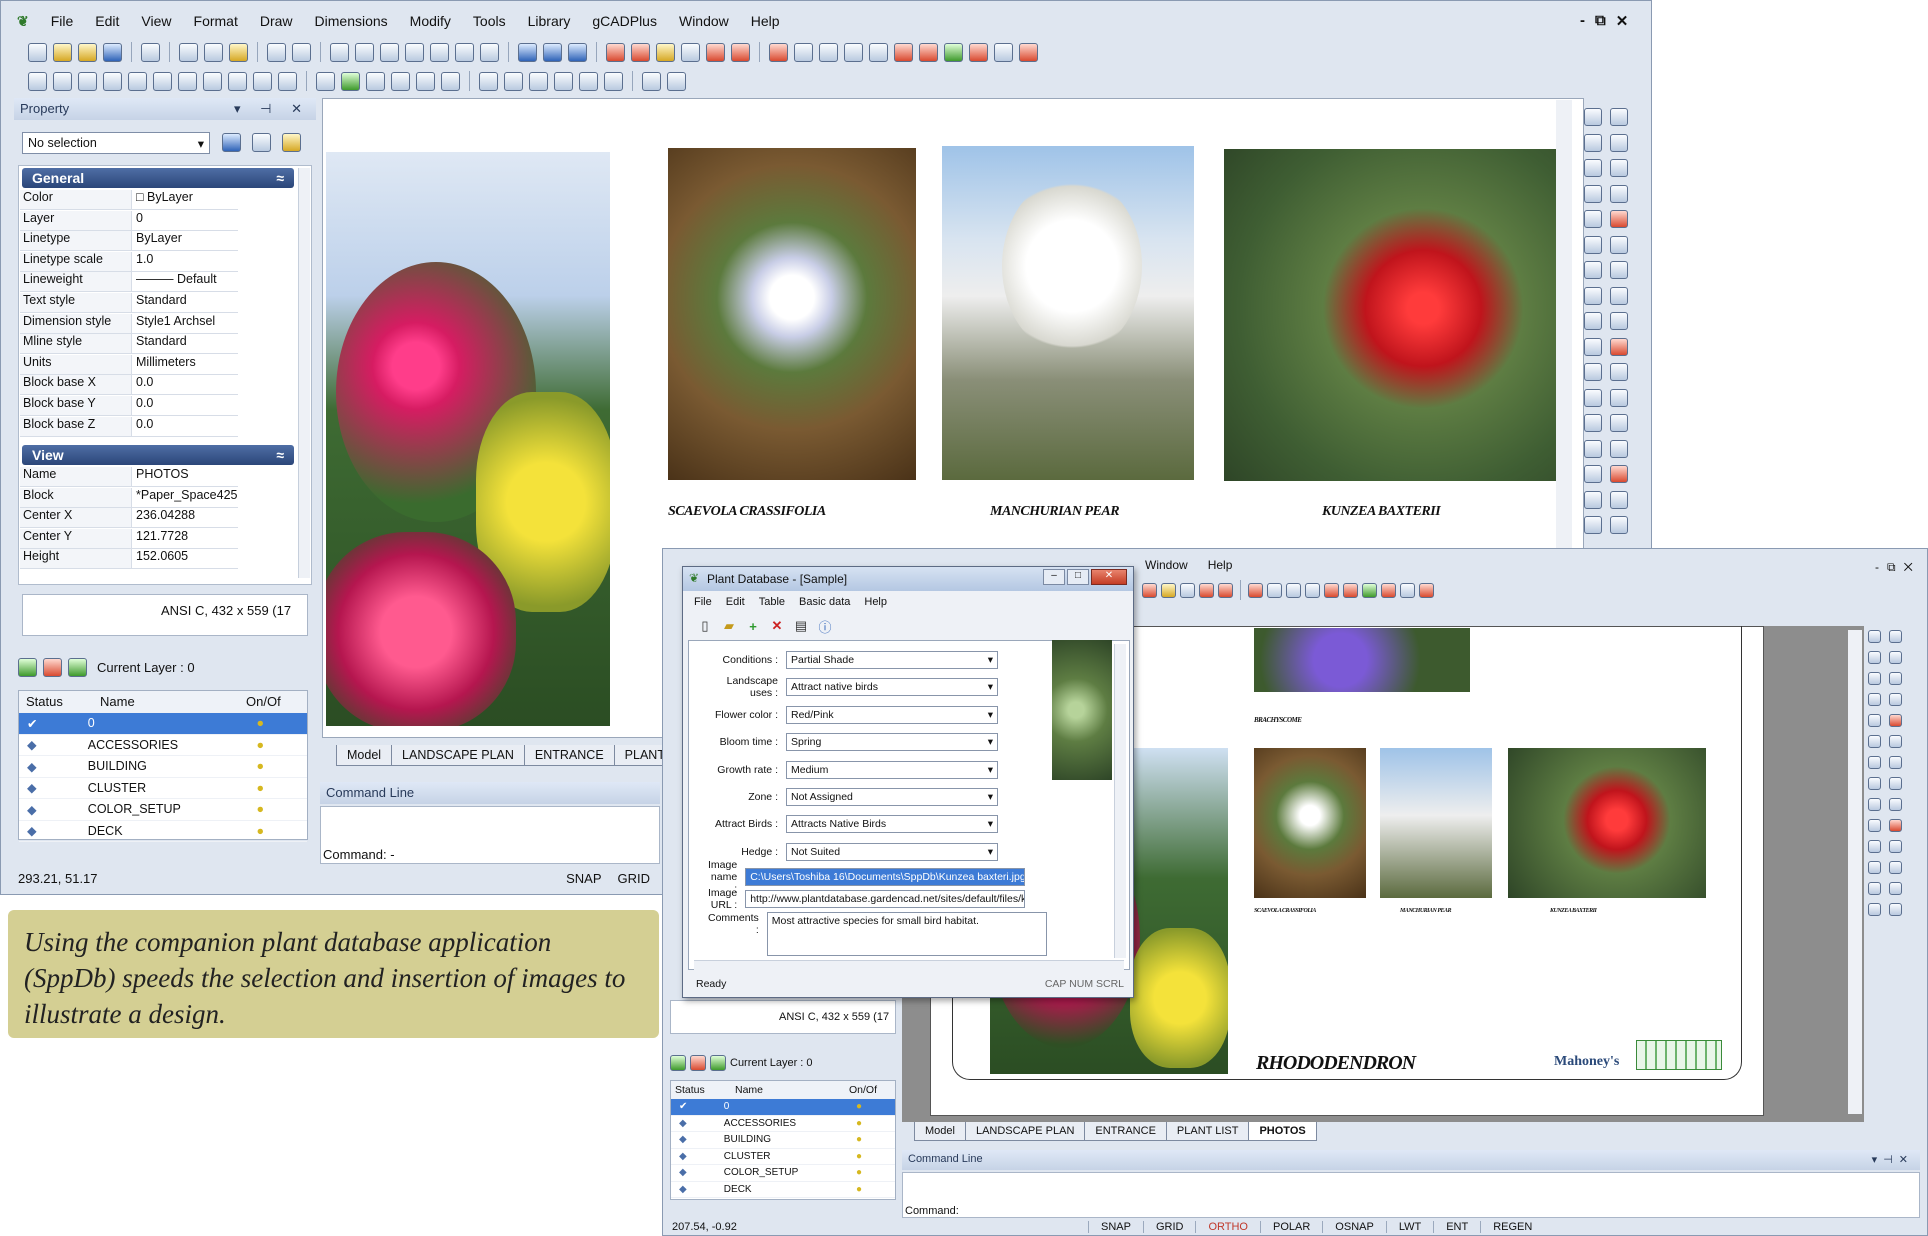 The width and height of the screenshot is (1928, 1236). Describe the element at coordinates (651, 81) in the screenshot. I see `leader-icon` at that location.